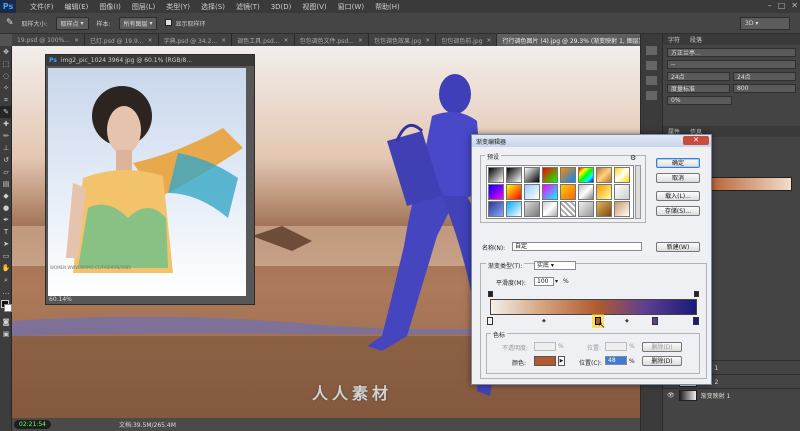 The height and width of the screenshot is (431, 800). Describe the element at coordinates (616, 360) in the screenshot. I see `color-location-input: 48` at that location.